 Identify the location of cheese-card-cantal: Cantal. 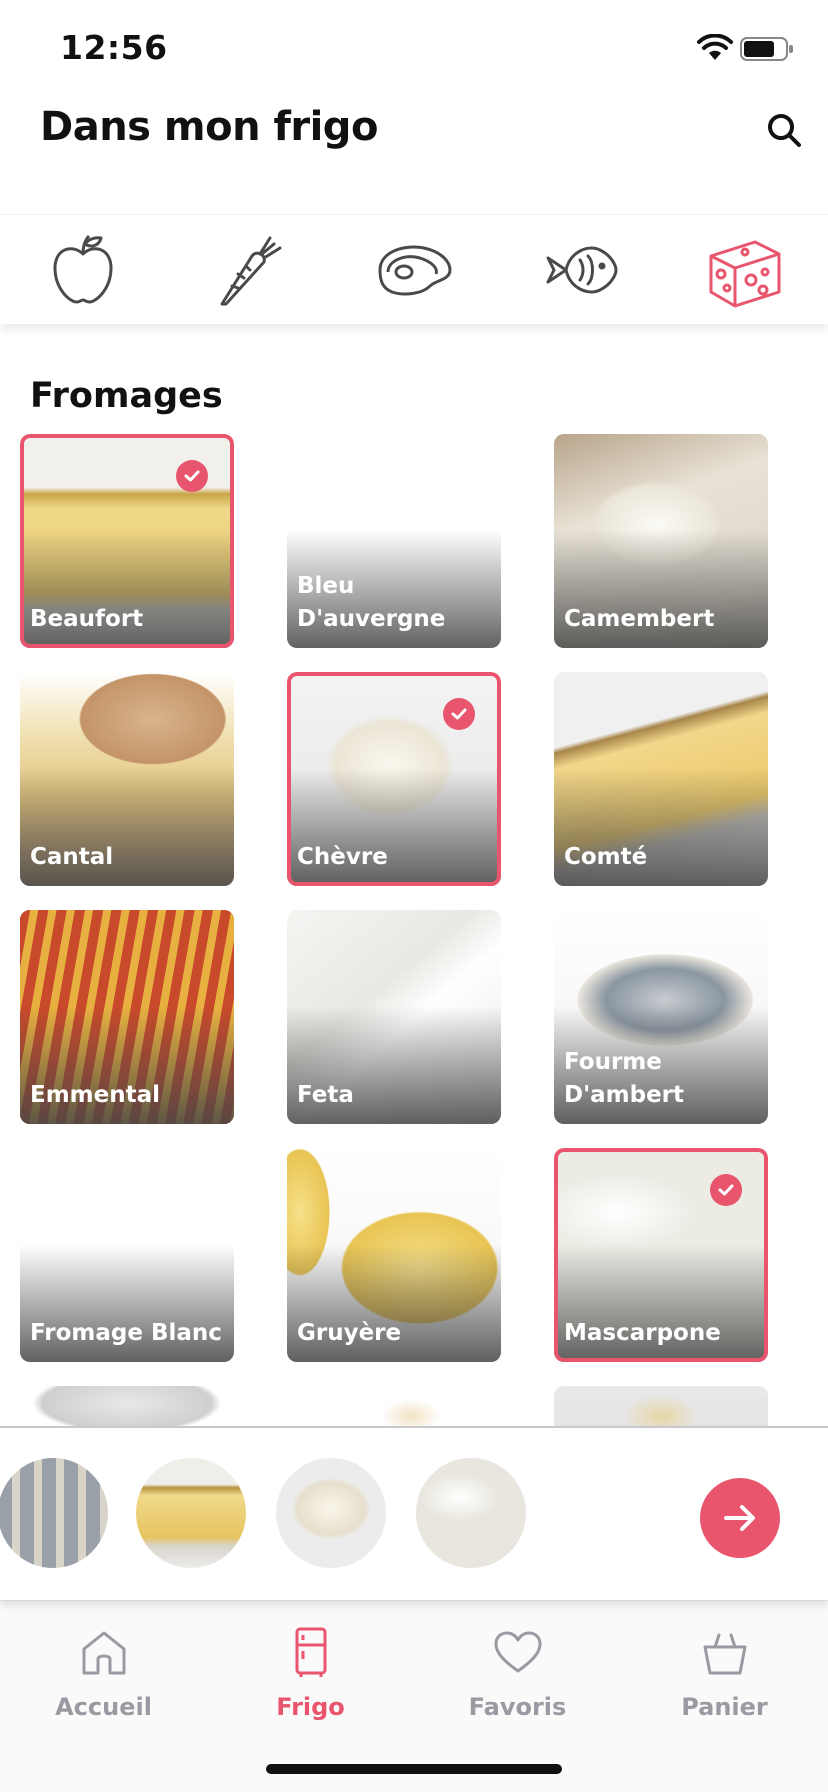
(127, 779).